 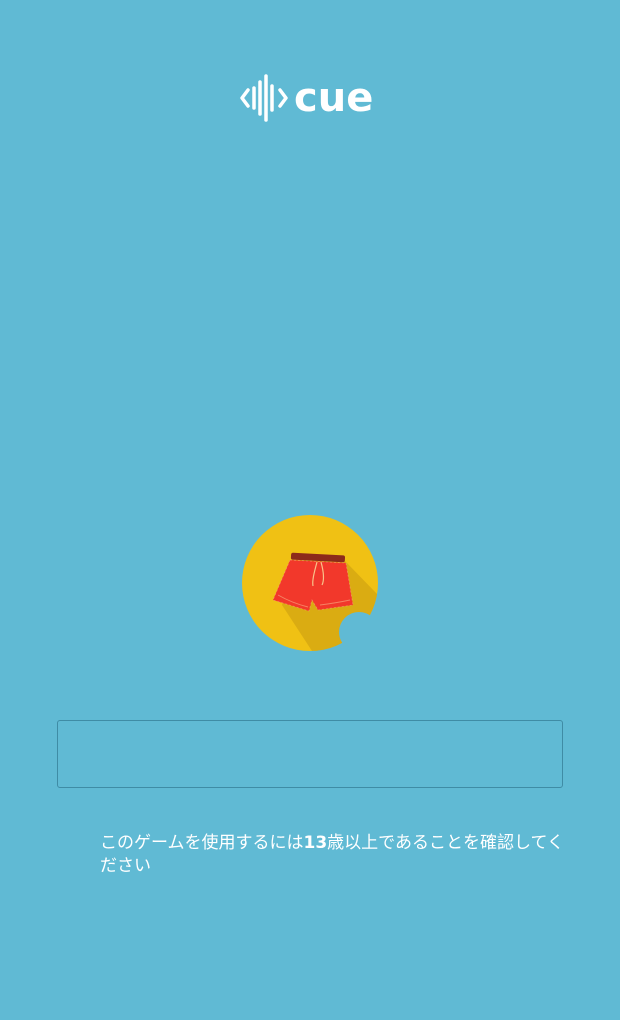 What do you see at coordinates (335, 855) in the screenshot?
I see `age-consent-text: このゲームを使用するには13歳以上であることを確認してください` at bounding box center [335, 855].